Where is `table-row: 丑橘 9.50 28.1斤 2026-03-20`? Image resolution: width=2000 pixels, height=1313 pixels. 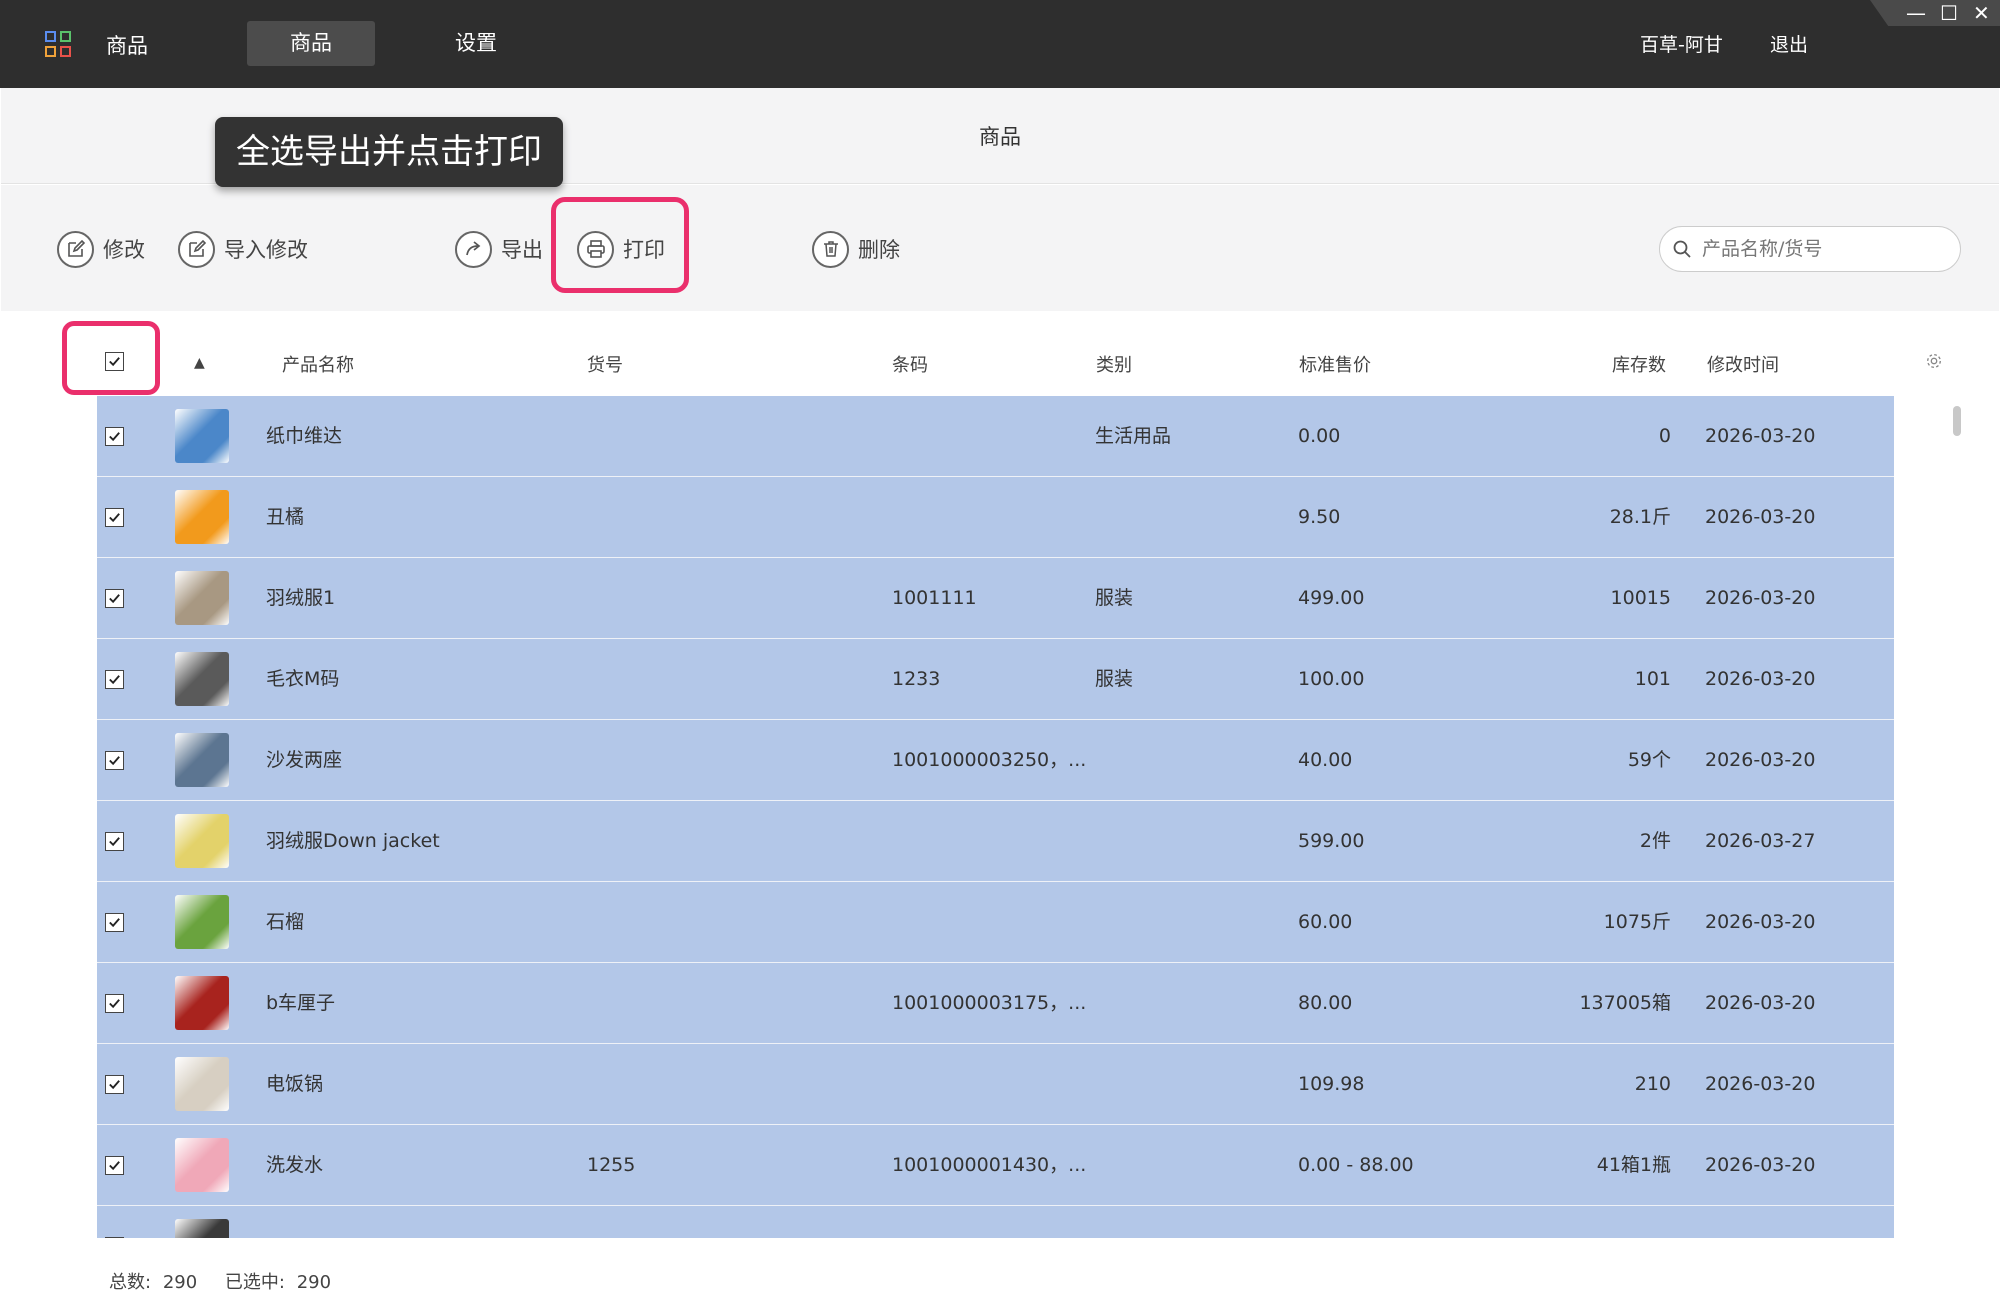 table-row: 丑橘 9.50 28.1斤 2026-03-20 is located at coordinates (995, 517).